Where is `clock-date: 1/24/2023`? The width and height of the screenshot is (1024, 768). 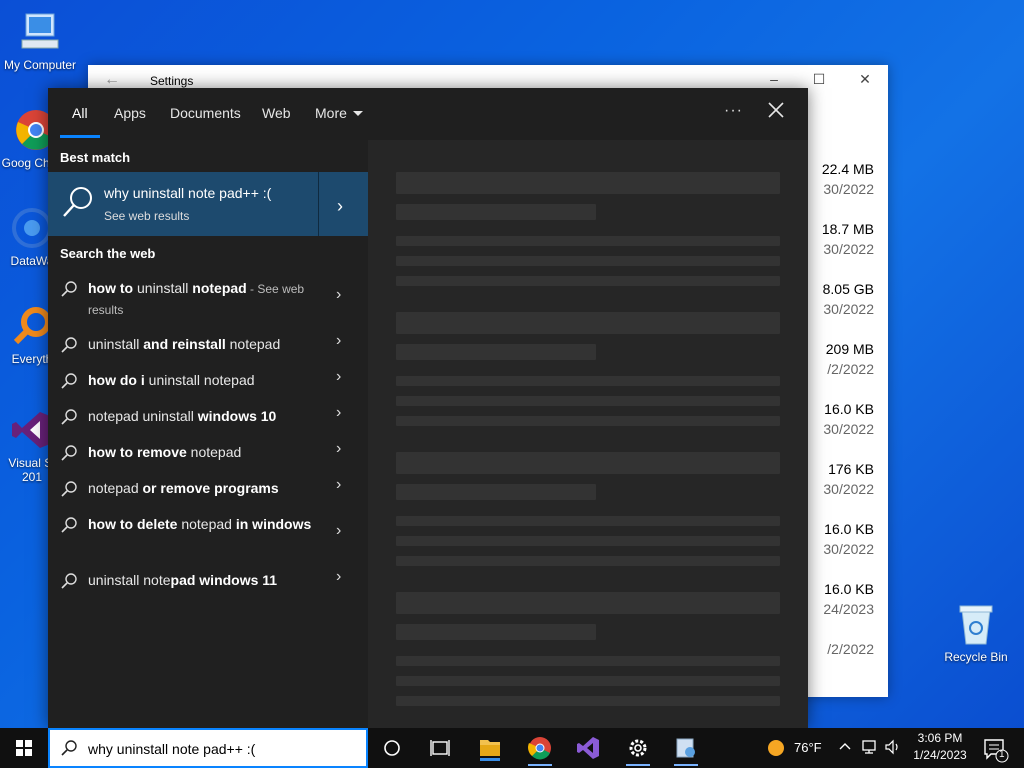
clock-date: 1/24/2023 is located at coordinates (940, 755).